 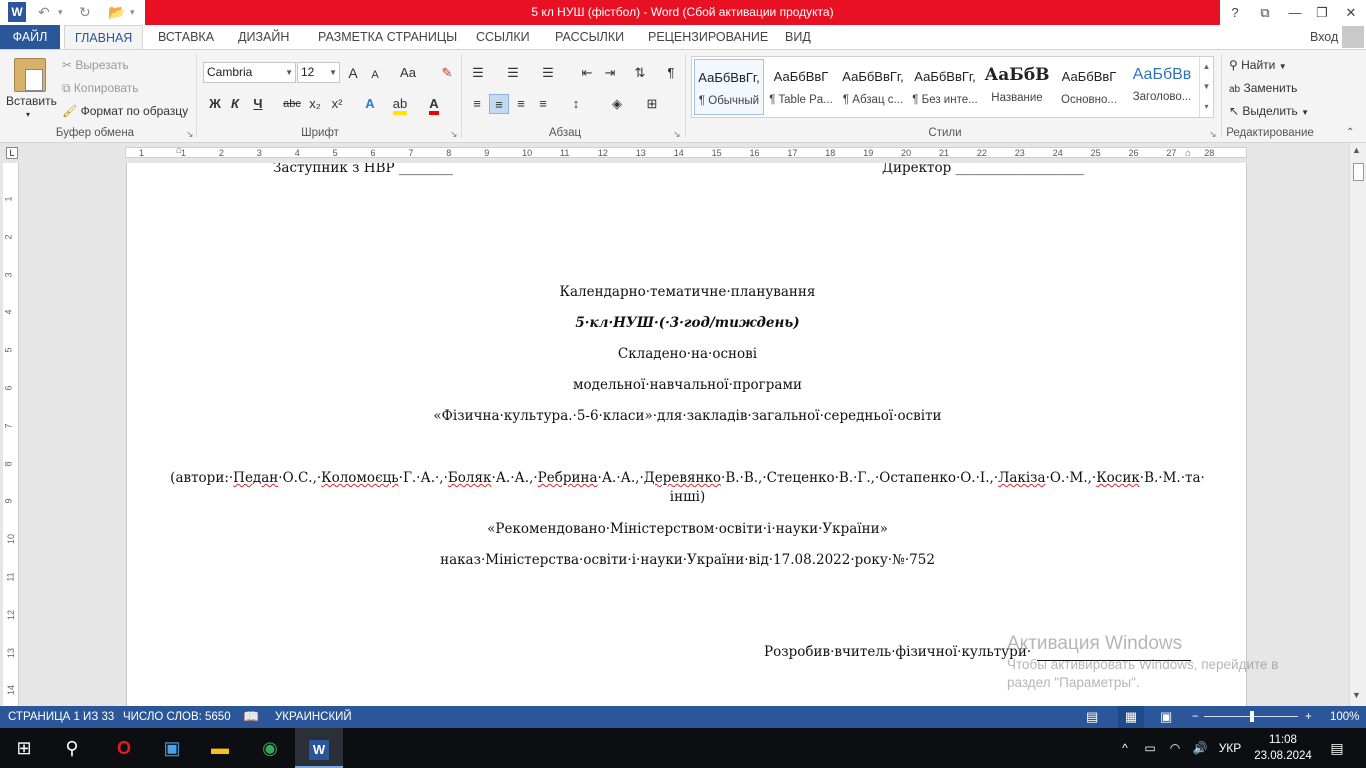 What do you see at coordinates (235, 104) in the screenshot?
I see `italic-button: К` at bounding box center [235, 104].